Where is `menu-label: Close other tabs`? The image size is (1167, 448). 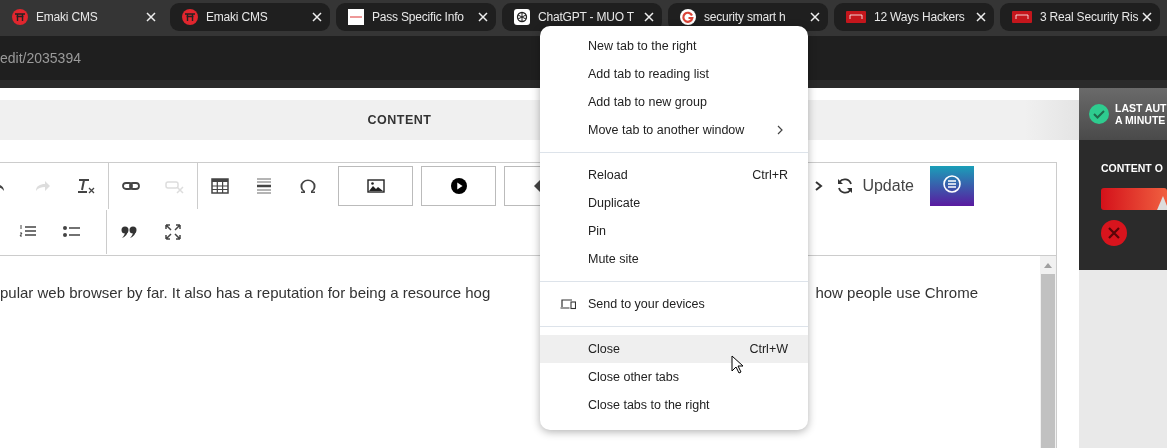
menu-label: Close other tabs is located at coordinates (634, 377).